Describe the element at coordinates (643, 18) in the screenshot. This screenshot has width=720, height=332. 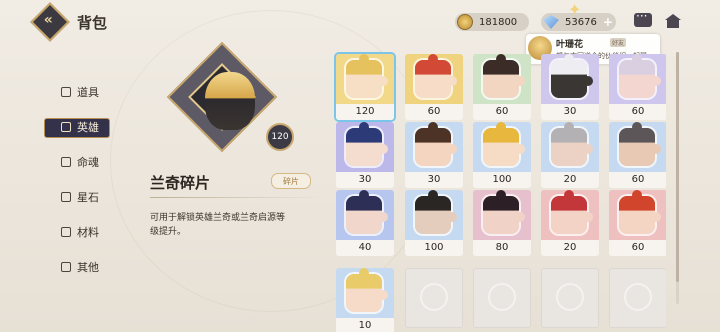
I see `chat-icon` at that location.